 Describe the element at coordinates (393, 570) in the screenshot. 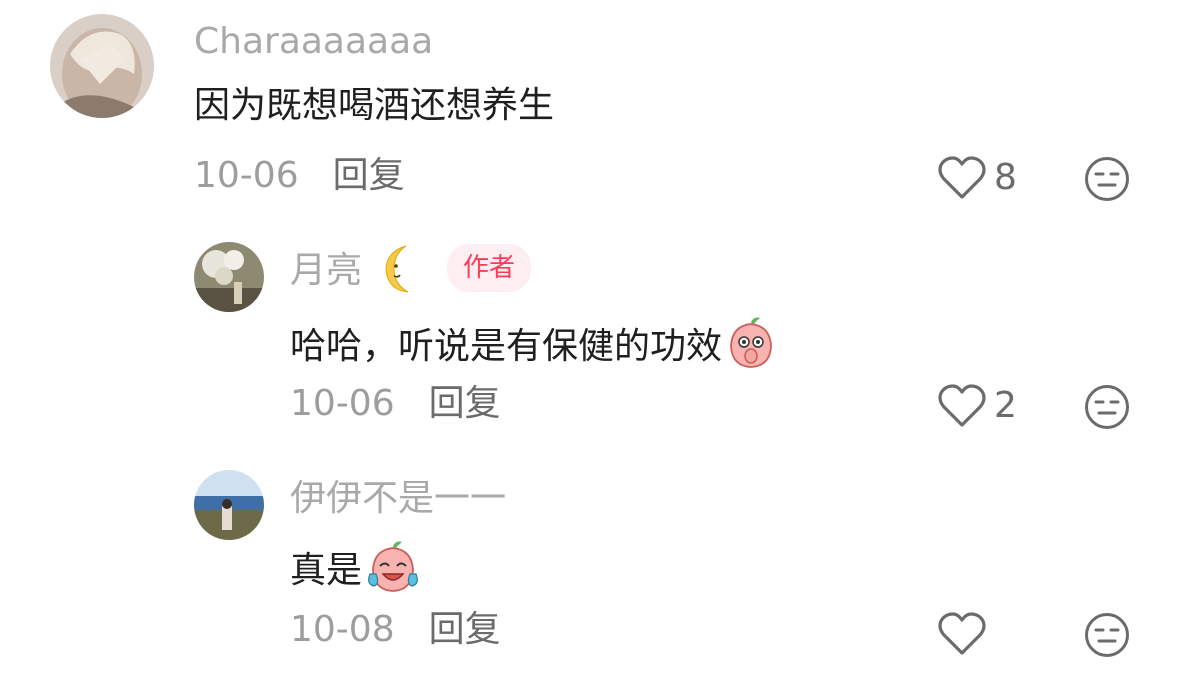

I see `peach-crying-laughing-sticker-icon` at that location.